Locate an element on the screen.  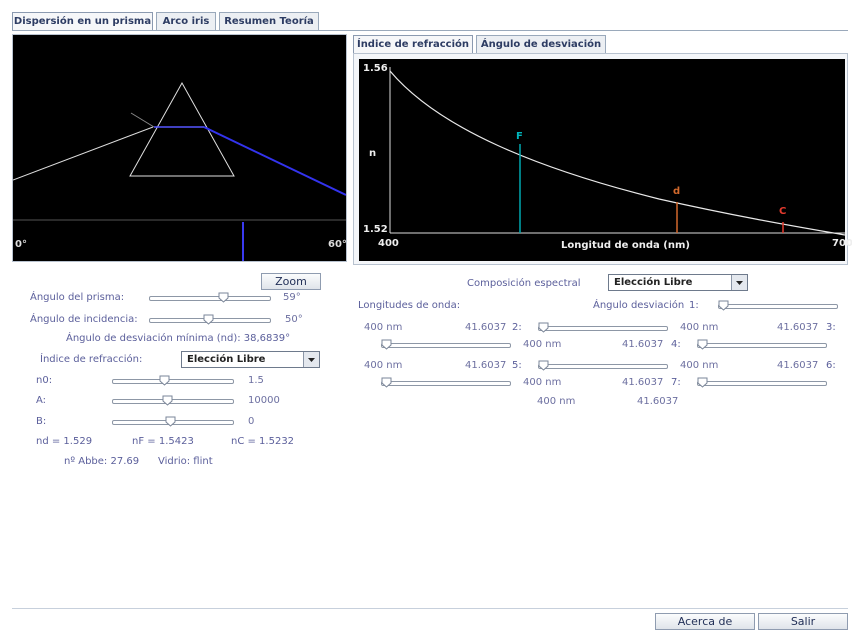
prism-diagram is located at coordinates (179, 171).